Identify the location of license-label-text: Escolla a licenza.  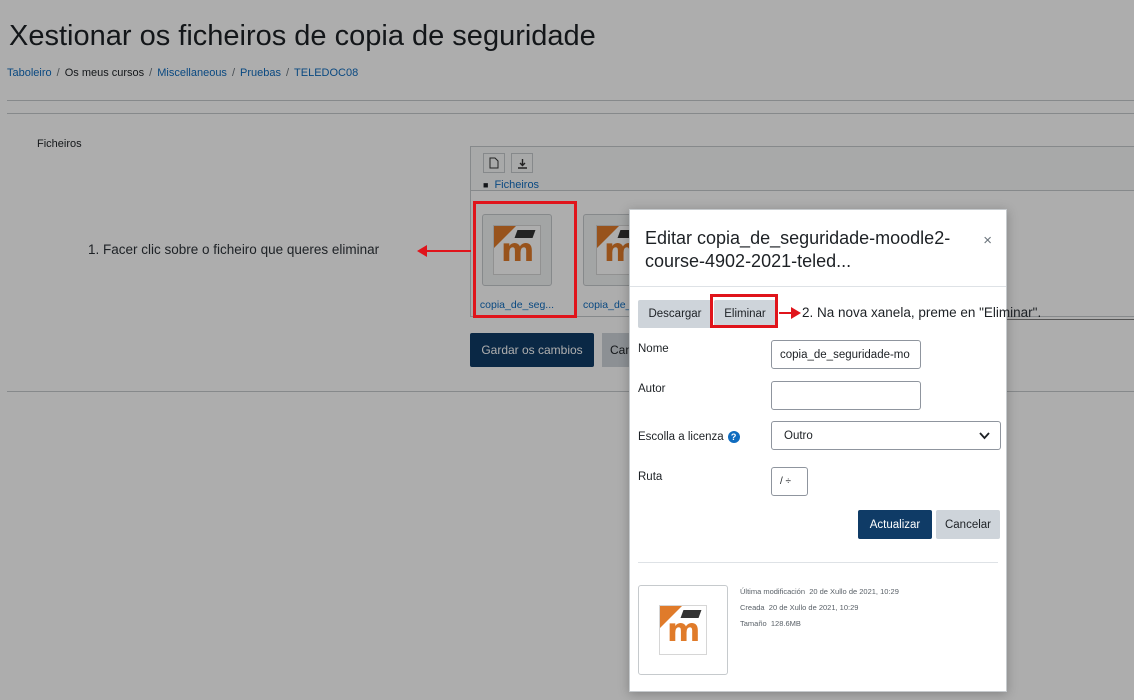
(681, 437).